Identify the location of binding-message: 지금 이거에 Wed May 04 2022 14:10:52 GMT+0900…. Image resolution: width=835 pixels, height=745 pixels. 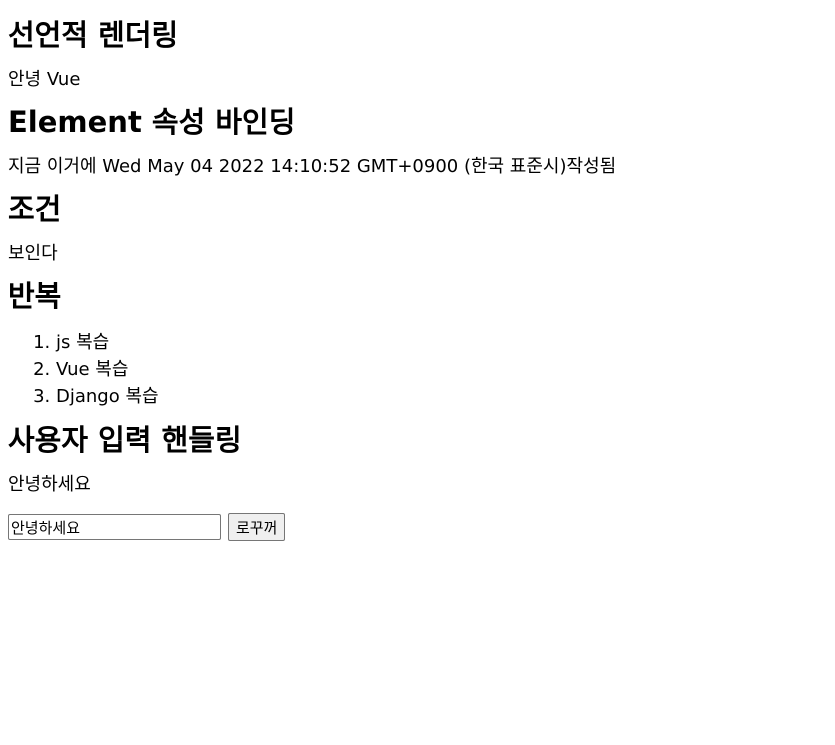
(312, 166).